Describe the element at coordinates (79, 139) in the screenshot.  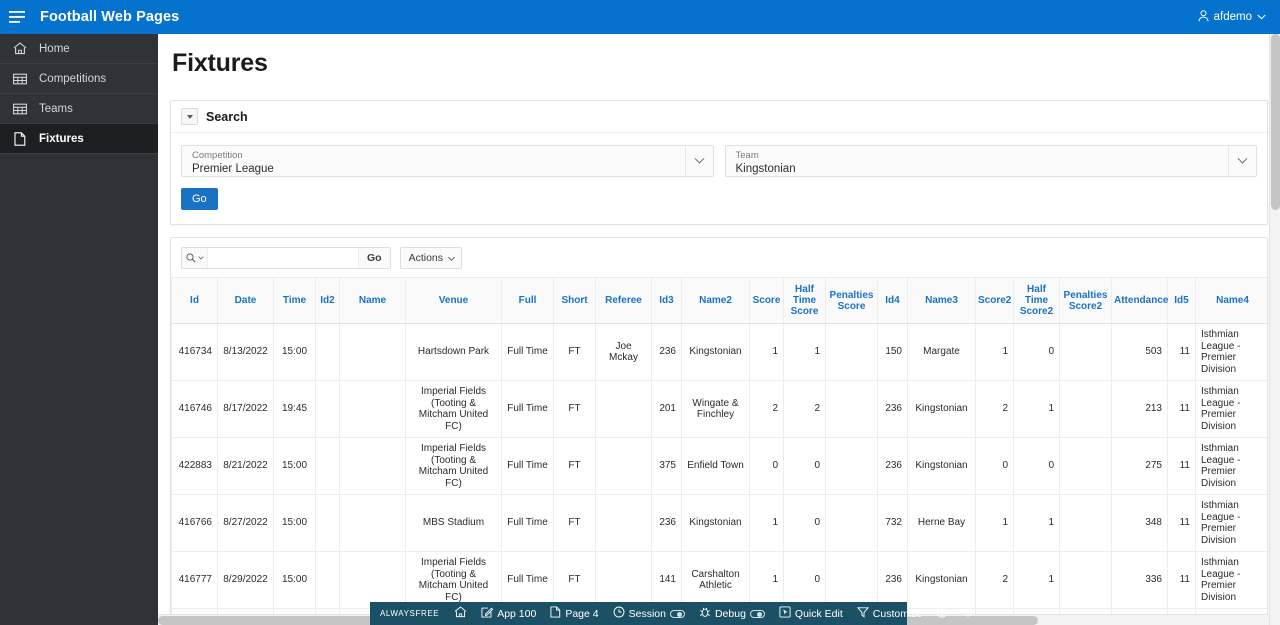
I see `sidebar-item-fixtures: Fixtures` at that location.